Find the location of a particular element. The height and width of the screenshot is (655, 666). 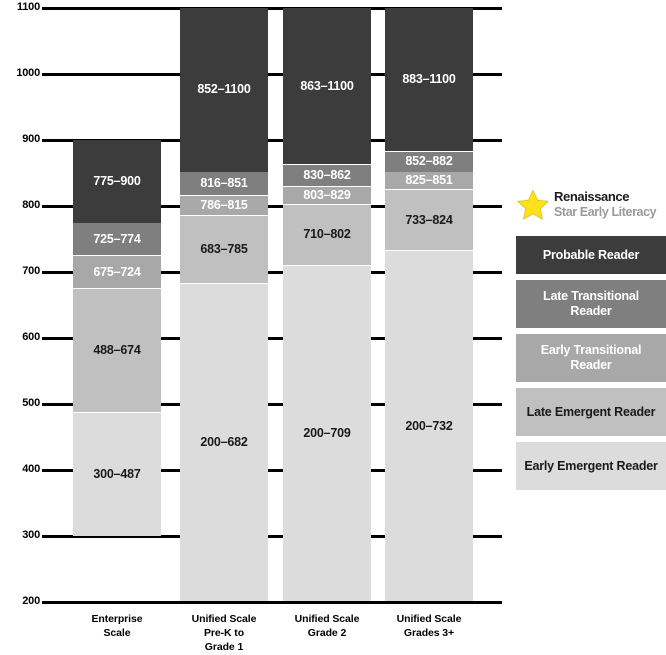

legend-item: Early Transitional Reader is located at coordinates (591, 358).